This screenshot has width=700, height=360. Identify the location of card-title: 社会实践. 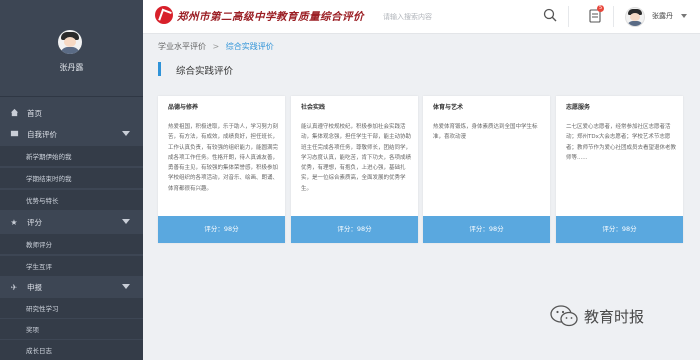
(313, 107).